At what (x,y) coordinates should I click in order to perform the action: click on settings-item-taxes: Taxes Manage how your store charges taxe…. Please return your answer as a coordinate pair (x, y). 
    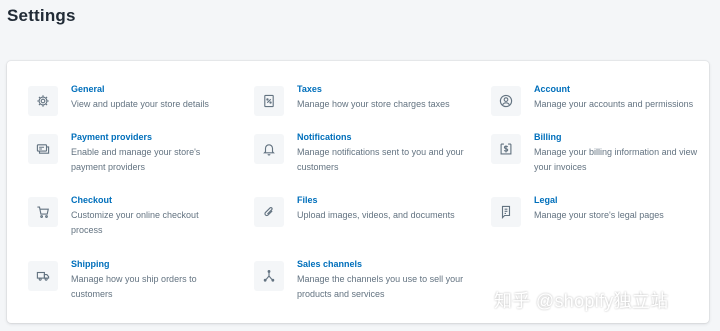
    Looking at the image, I should click on (359, 99).